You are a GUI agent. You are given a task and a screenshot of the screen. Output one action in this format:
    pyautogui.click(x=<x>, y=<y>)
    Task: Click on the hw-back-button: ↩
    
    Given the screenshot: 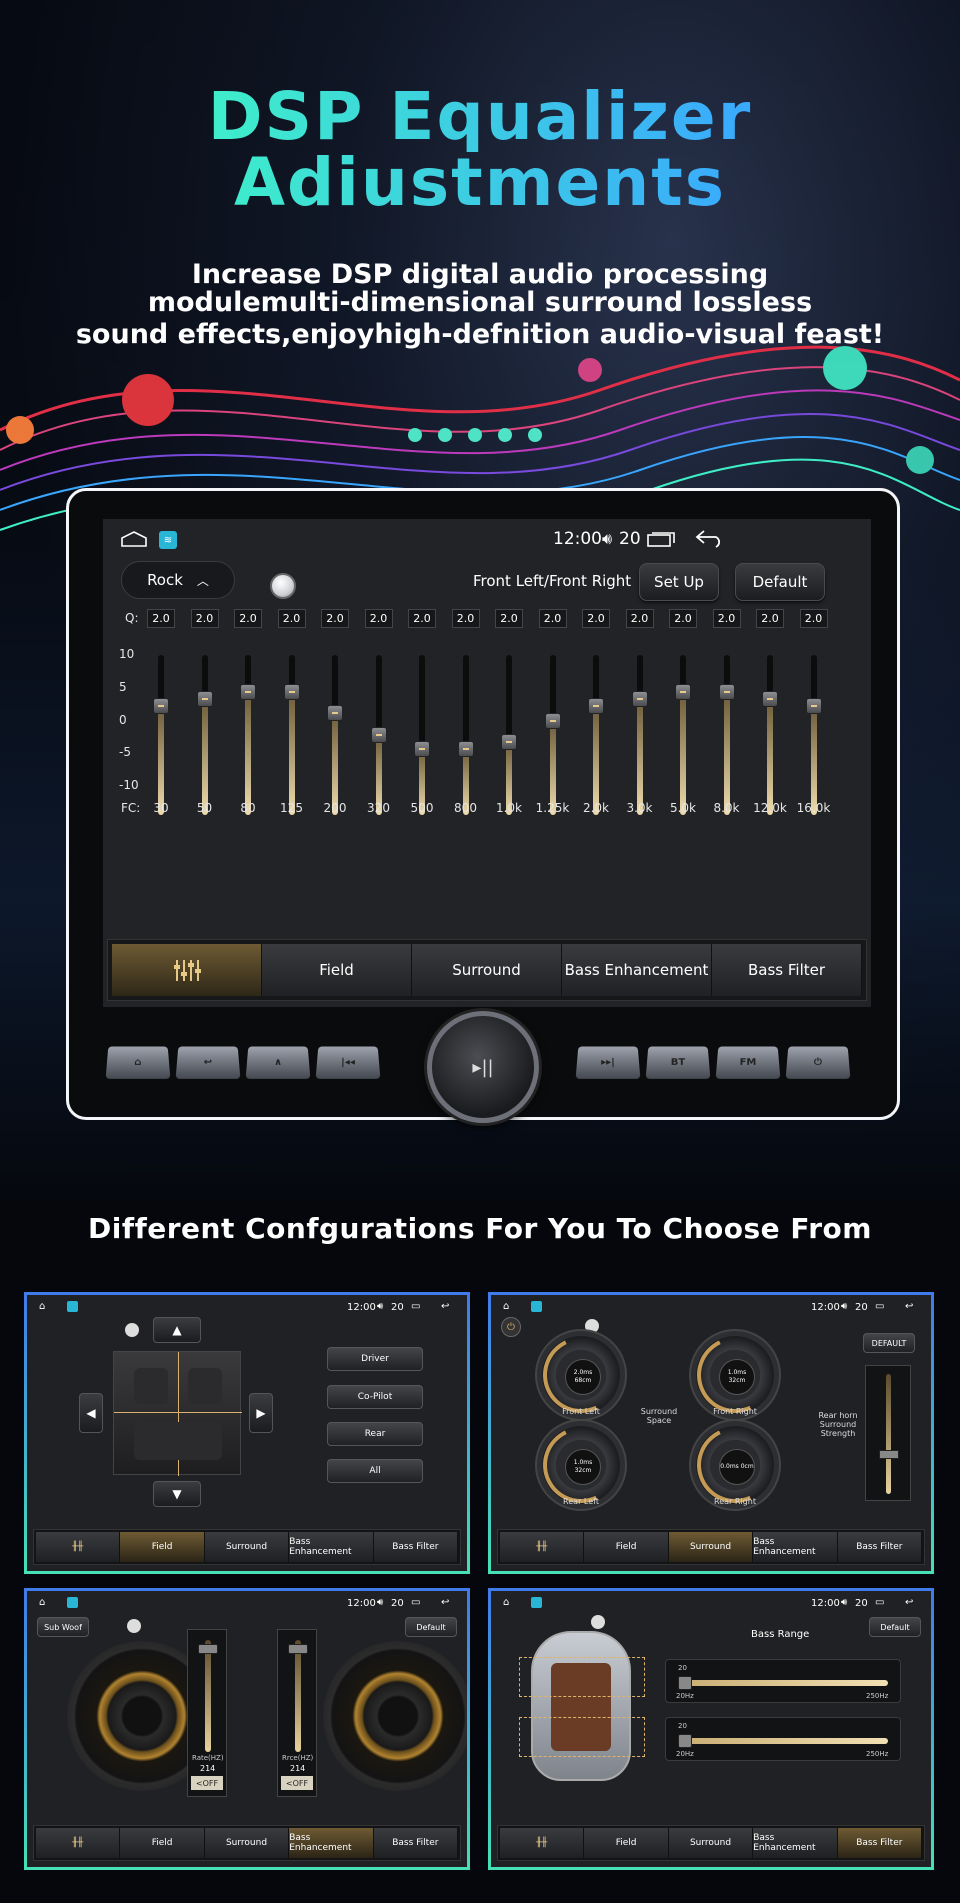 What is the action you would take?
    pyautogui.click(x=208, y=1062)
    